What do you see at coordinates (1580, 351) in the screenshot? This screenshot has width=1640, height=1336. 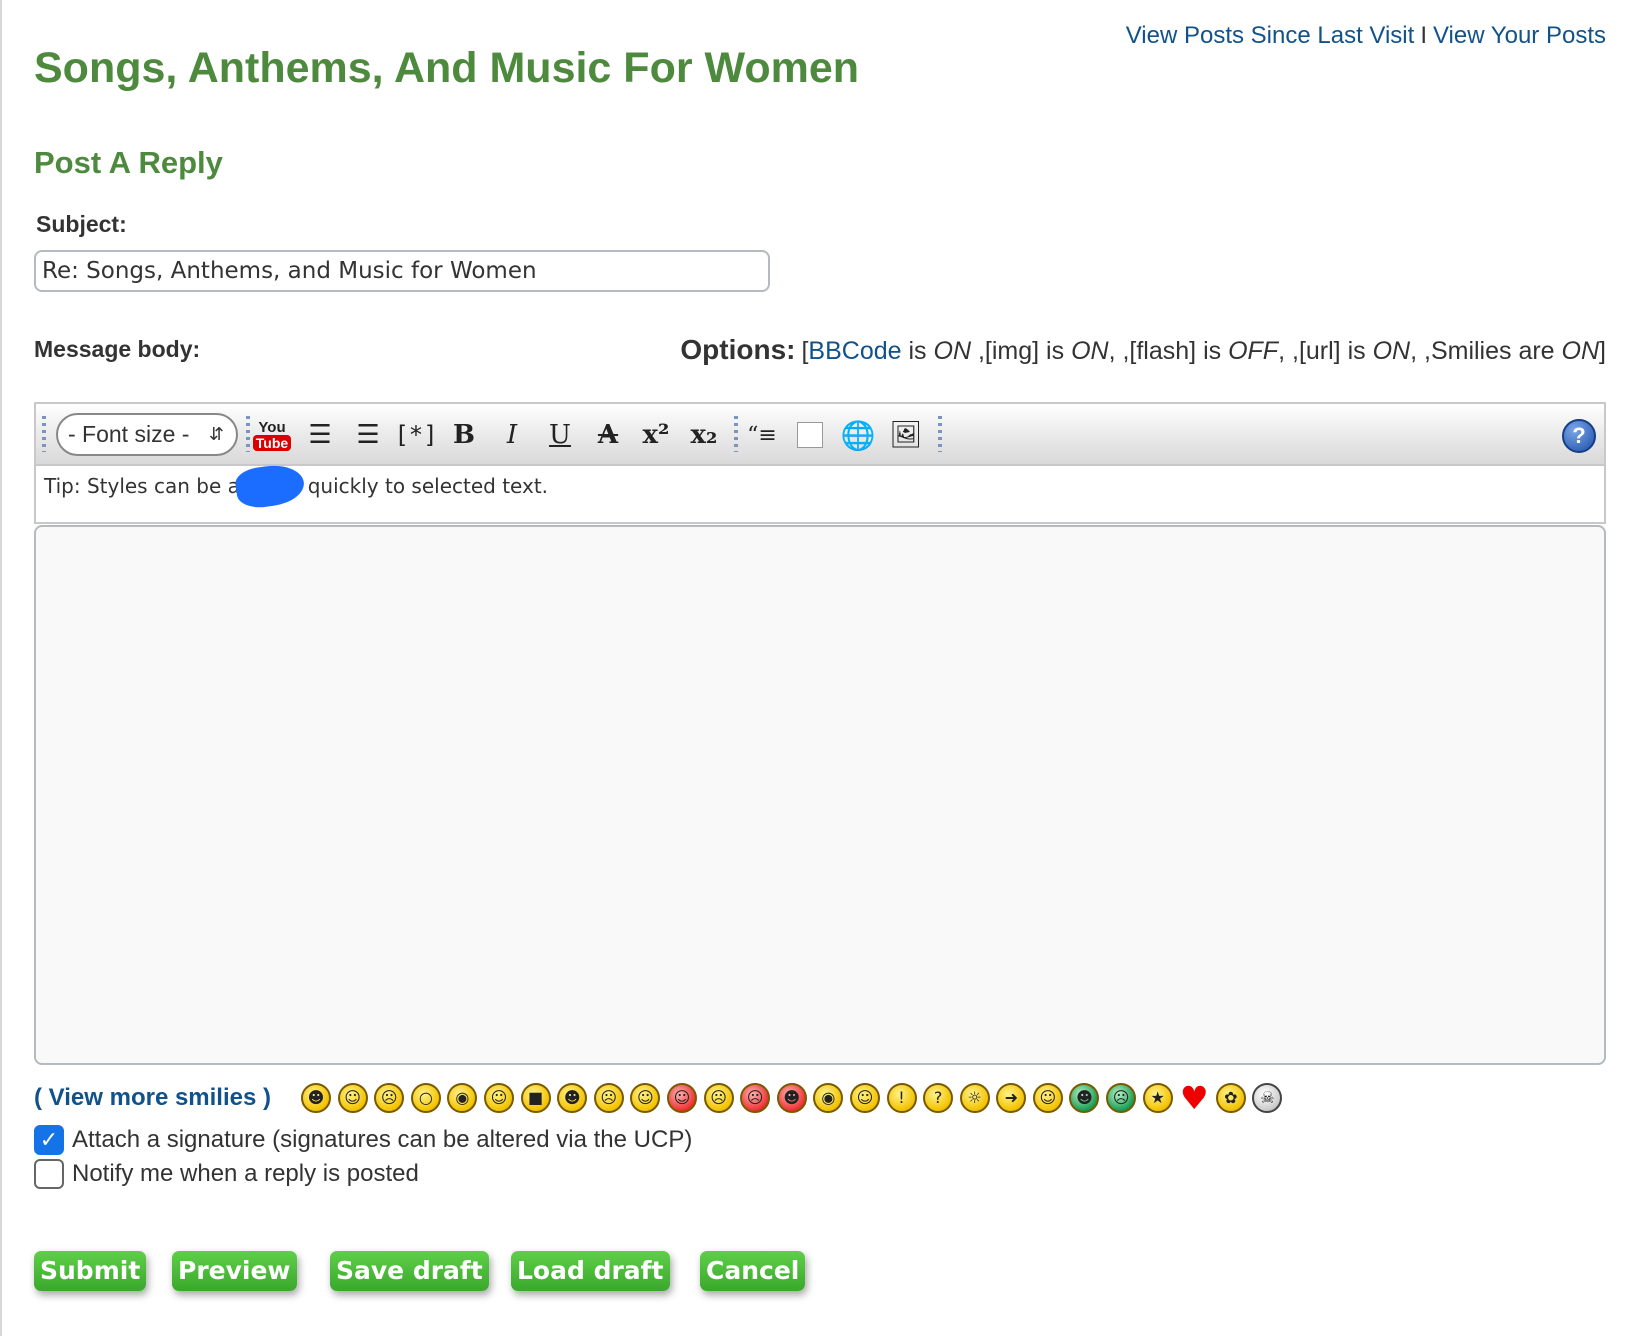 I see `smilies-status: ON` at bounding box center [1580, 351].